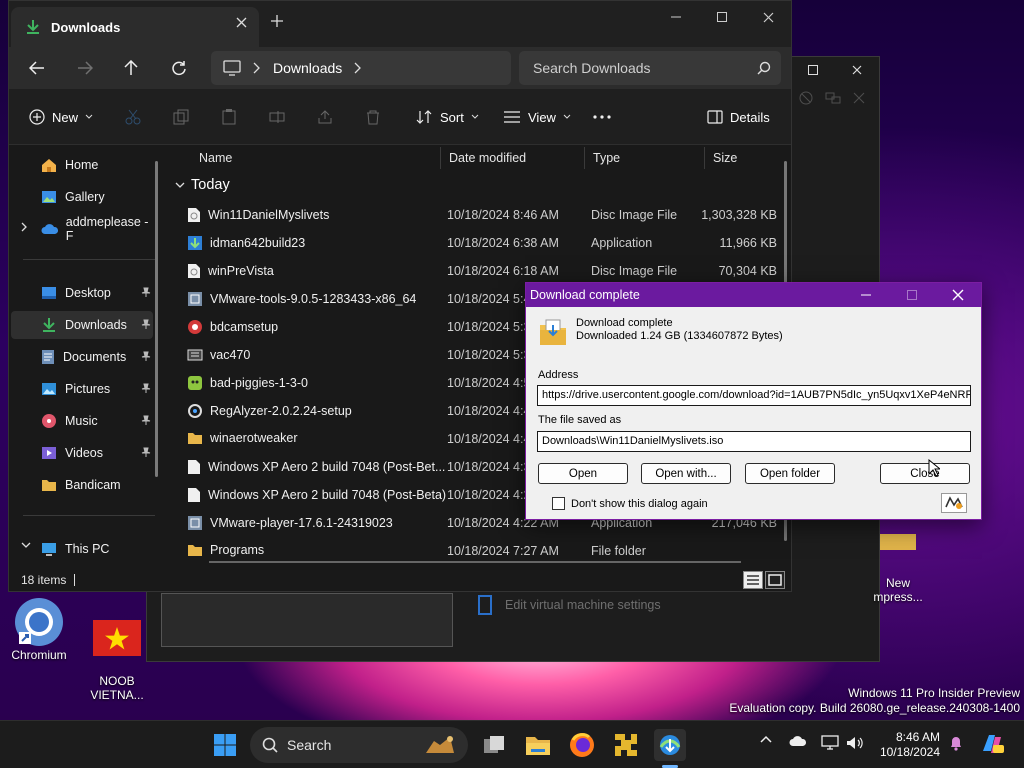 The height and width of the screenshot is (768, 1024). Describe the element at coordinates (359, 745) in the screenshot. I see `taskbar-search: Search` at that location.